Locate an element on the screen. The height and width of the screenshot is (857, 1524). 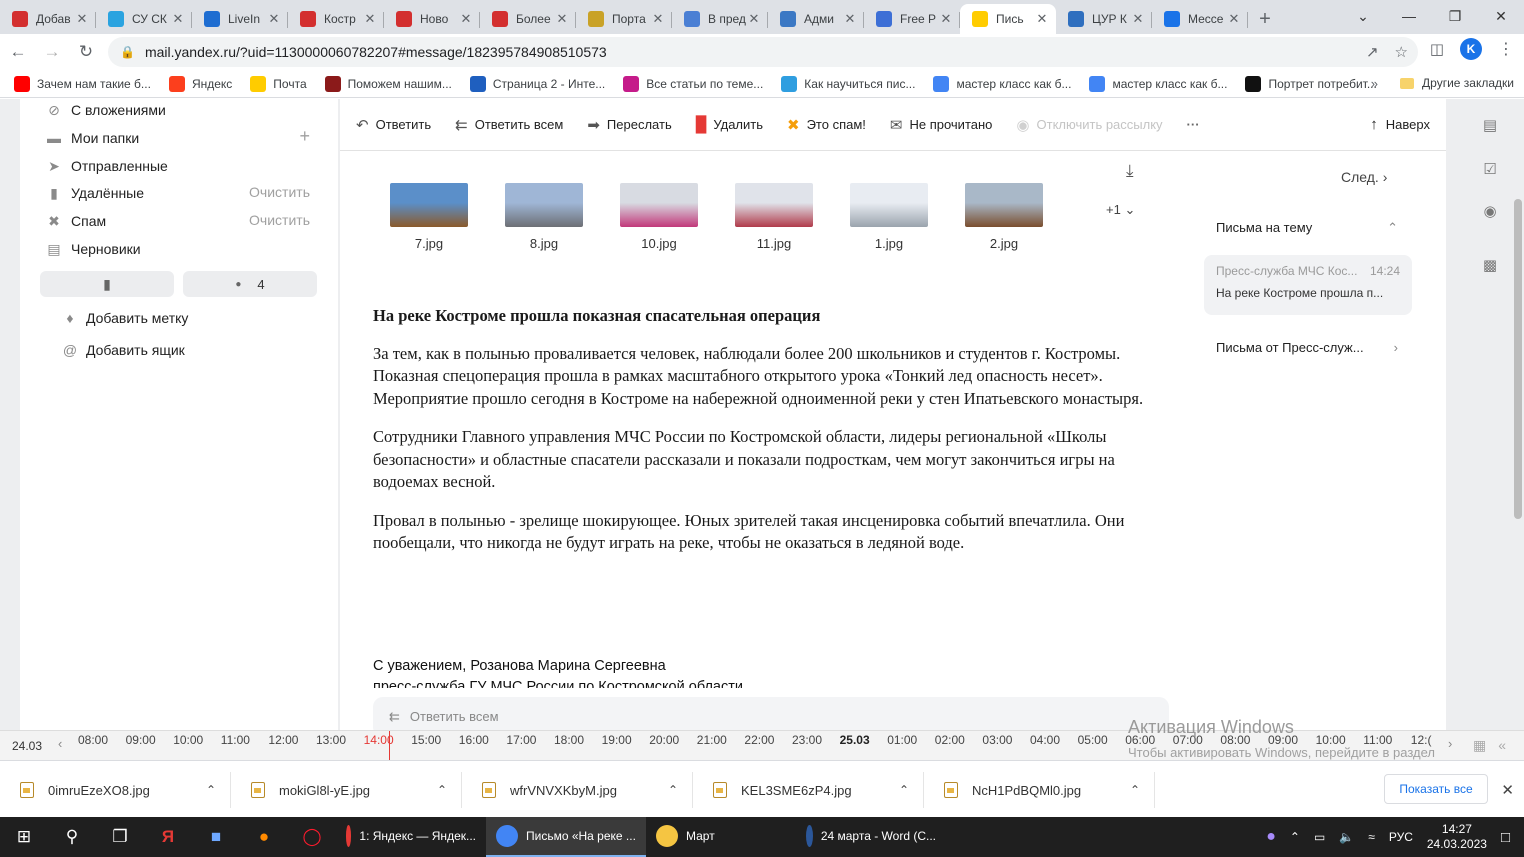
share-icon: ↗ is located at coordinates (1372, 52).